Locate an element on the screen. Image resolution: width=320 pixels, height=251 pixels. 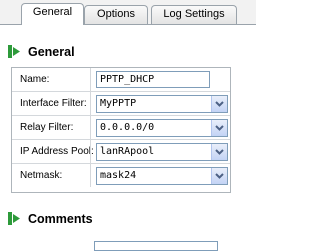
name-row: Name: is located at coordinates (121, 80).